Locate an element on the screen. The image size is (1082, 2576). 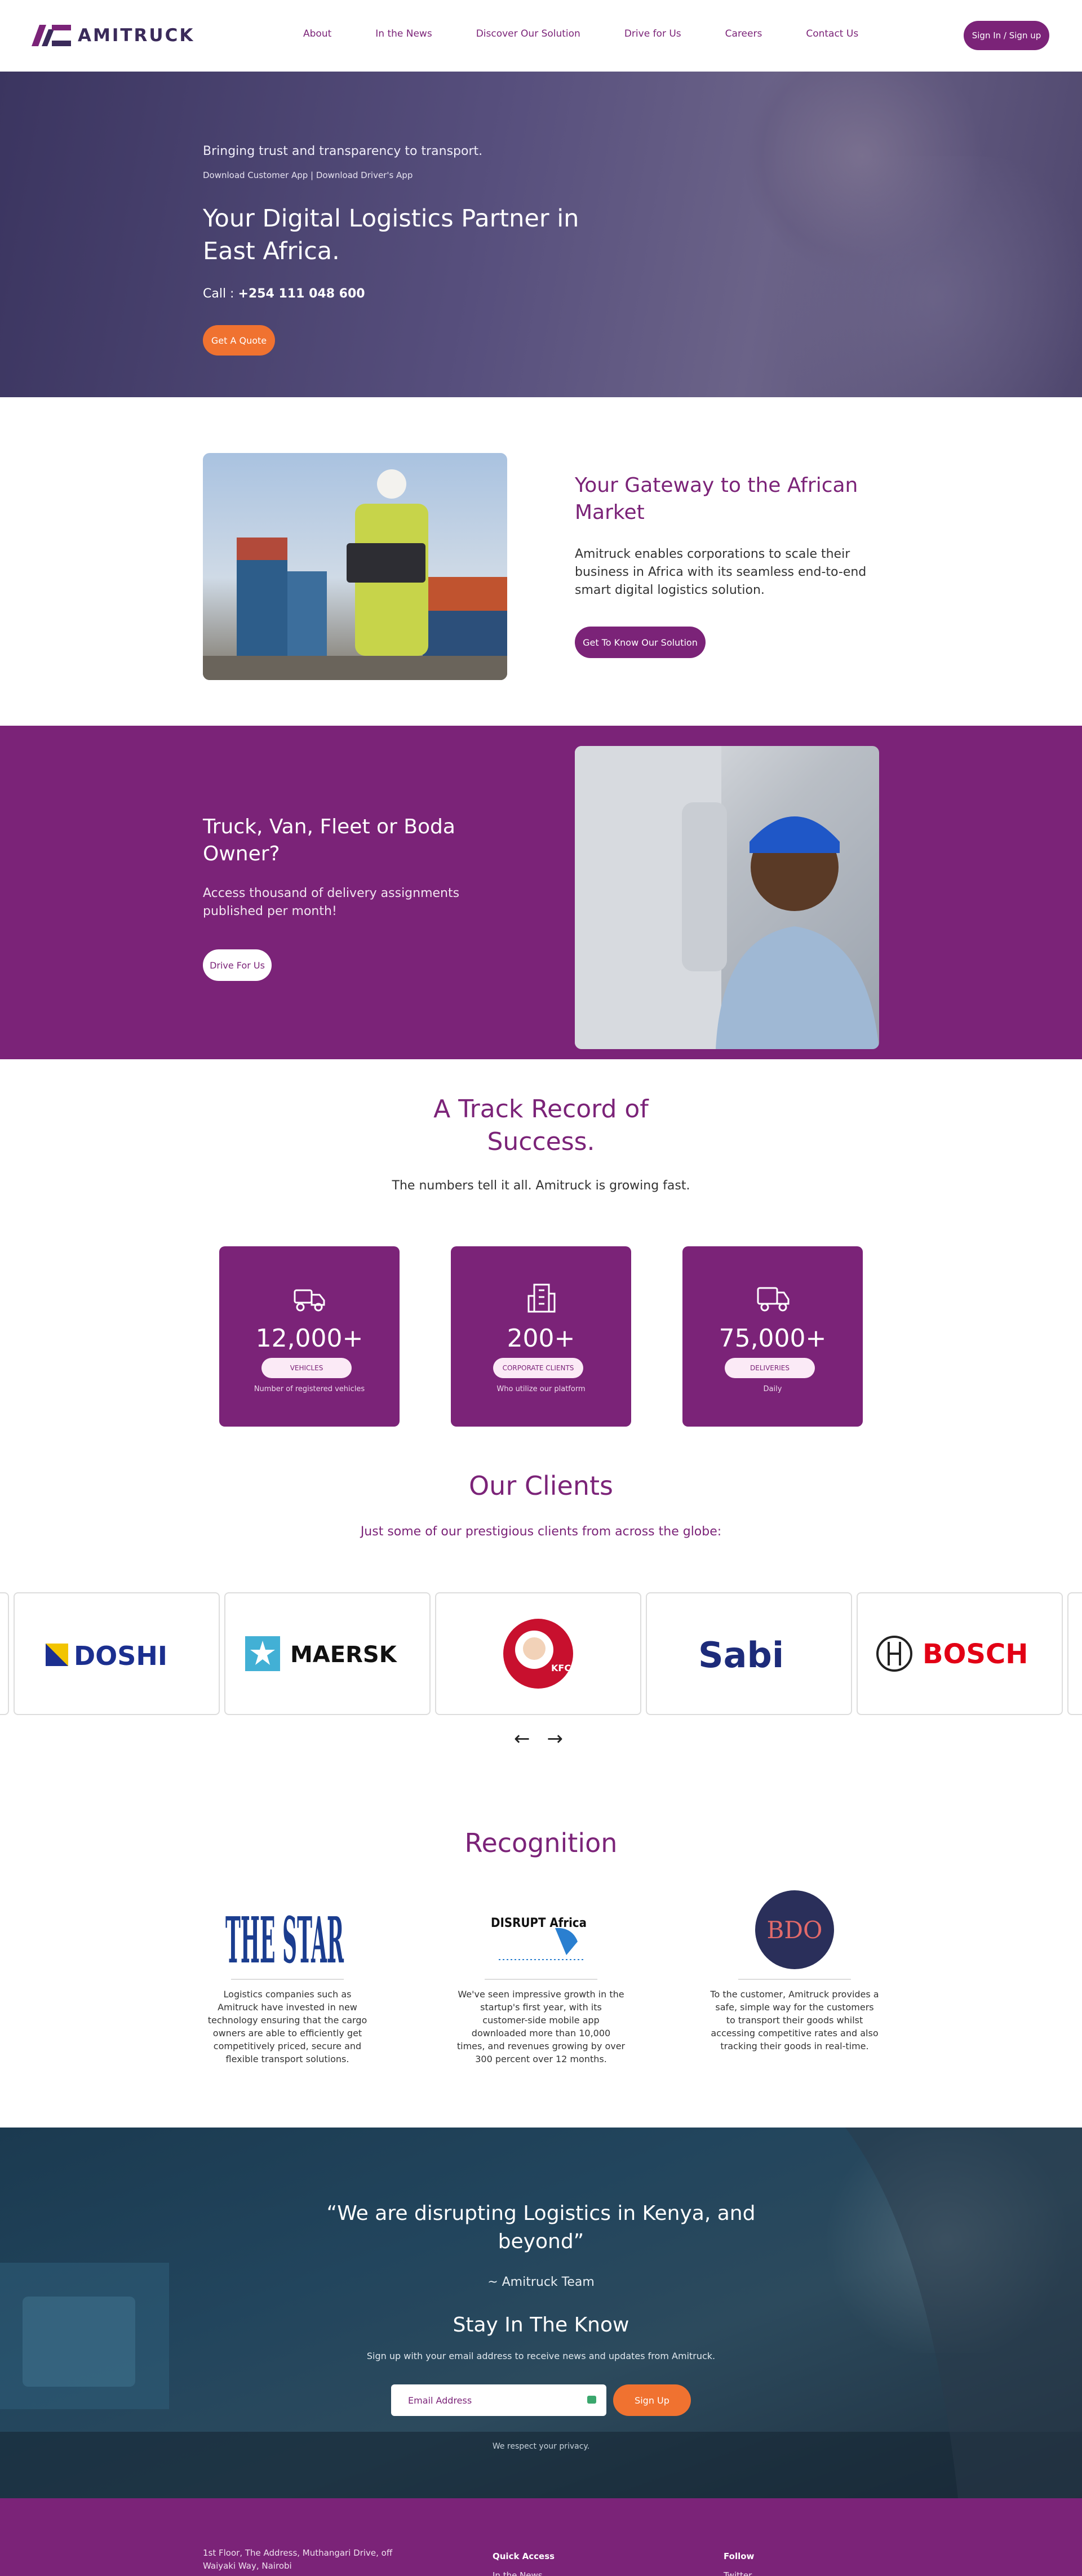
bdo-logo-text: BDO is located at coordinates (795, 1930).